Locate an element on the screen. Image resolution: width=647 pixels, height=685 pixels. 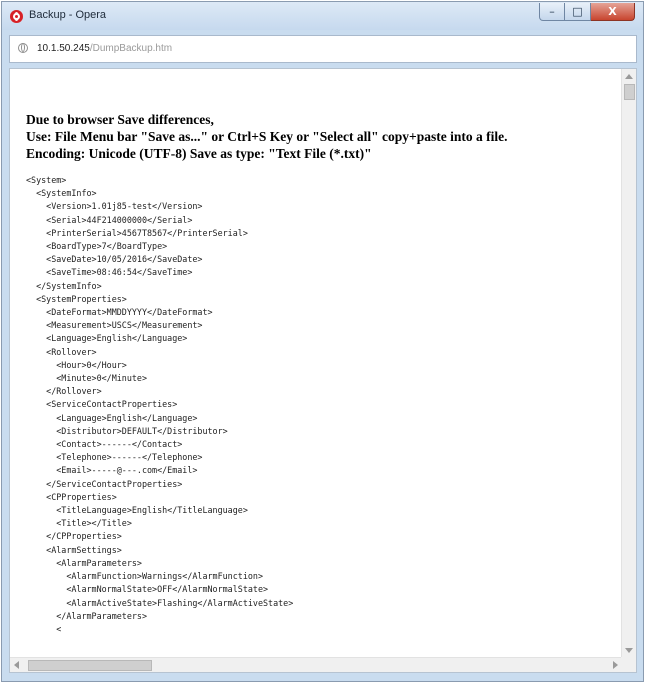
opera-logo-icon is located at coordinates (16, 16).